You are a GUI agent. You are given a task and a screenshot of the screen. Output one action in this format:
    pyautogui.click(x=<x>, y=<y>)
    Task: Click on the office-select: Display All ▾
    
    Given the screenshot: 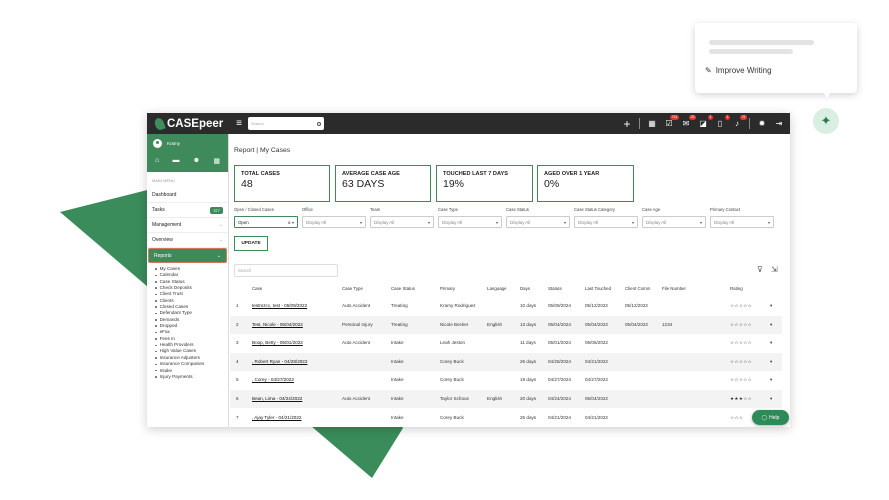 What is the action you would take?
    pyautogui.click(x=334, y=222)
    